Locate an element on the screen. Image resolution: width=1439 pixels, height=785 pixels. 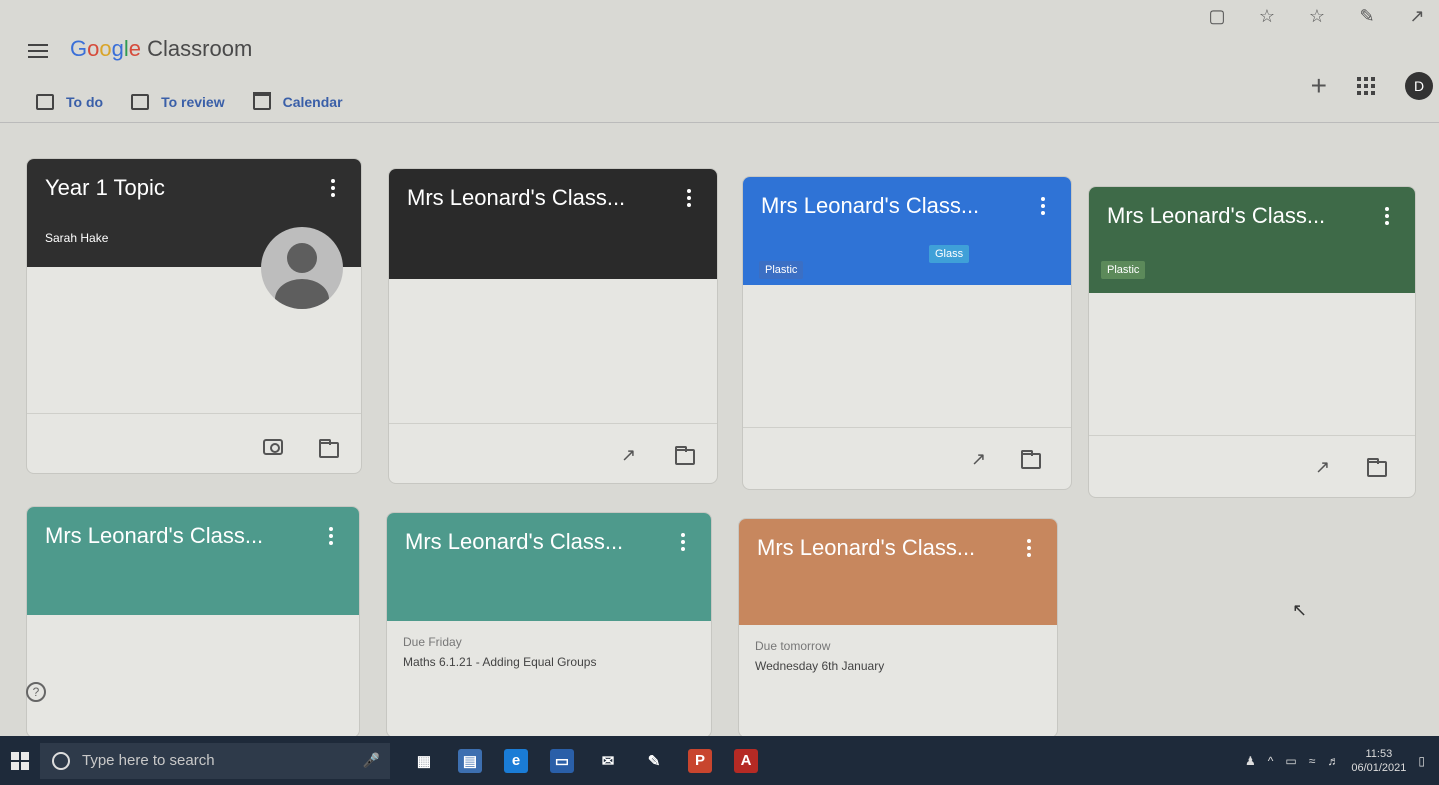
star-icon: ☆ is located at coordinates (1267, 16).